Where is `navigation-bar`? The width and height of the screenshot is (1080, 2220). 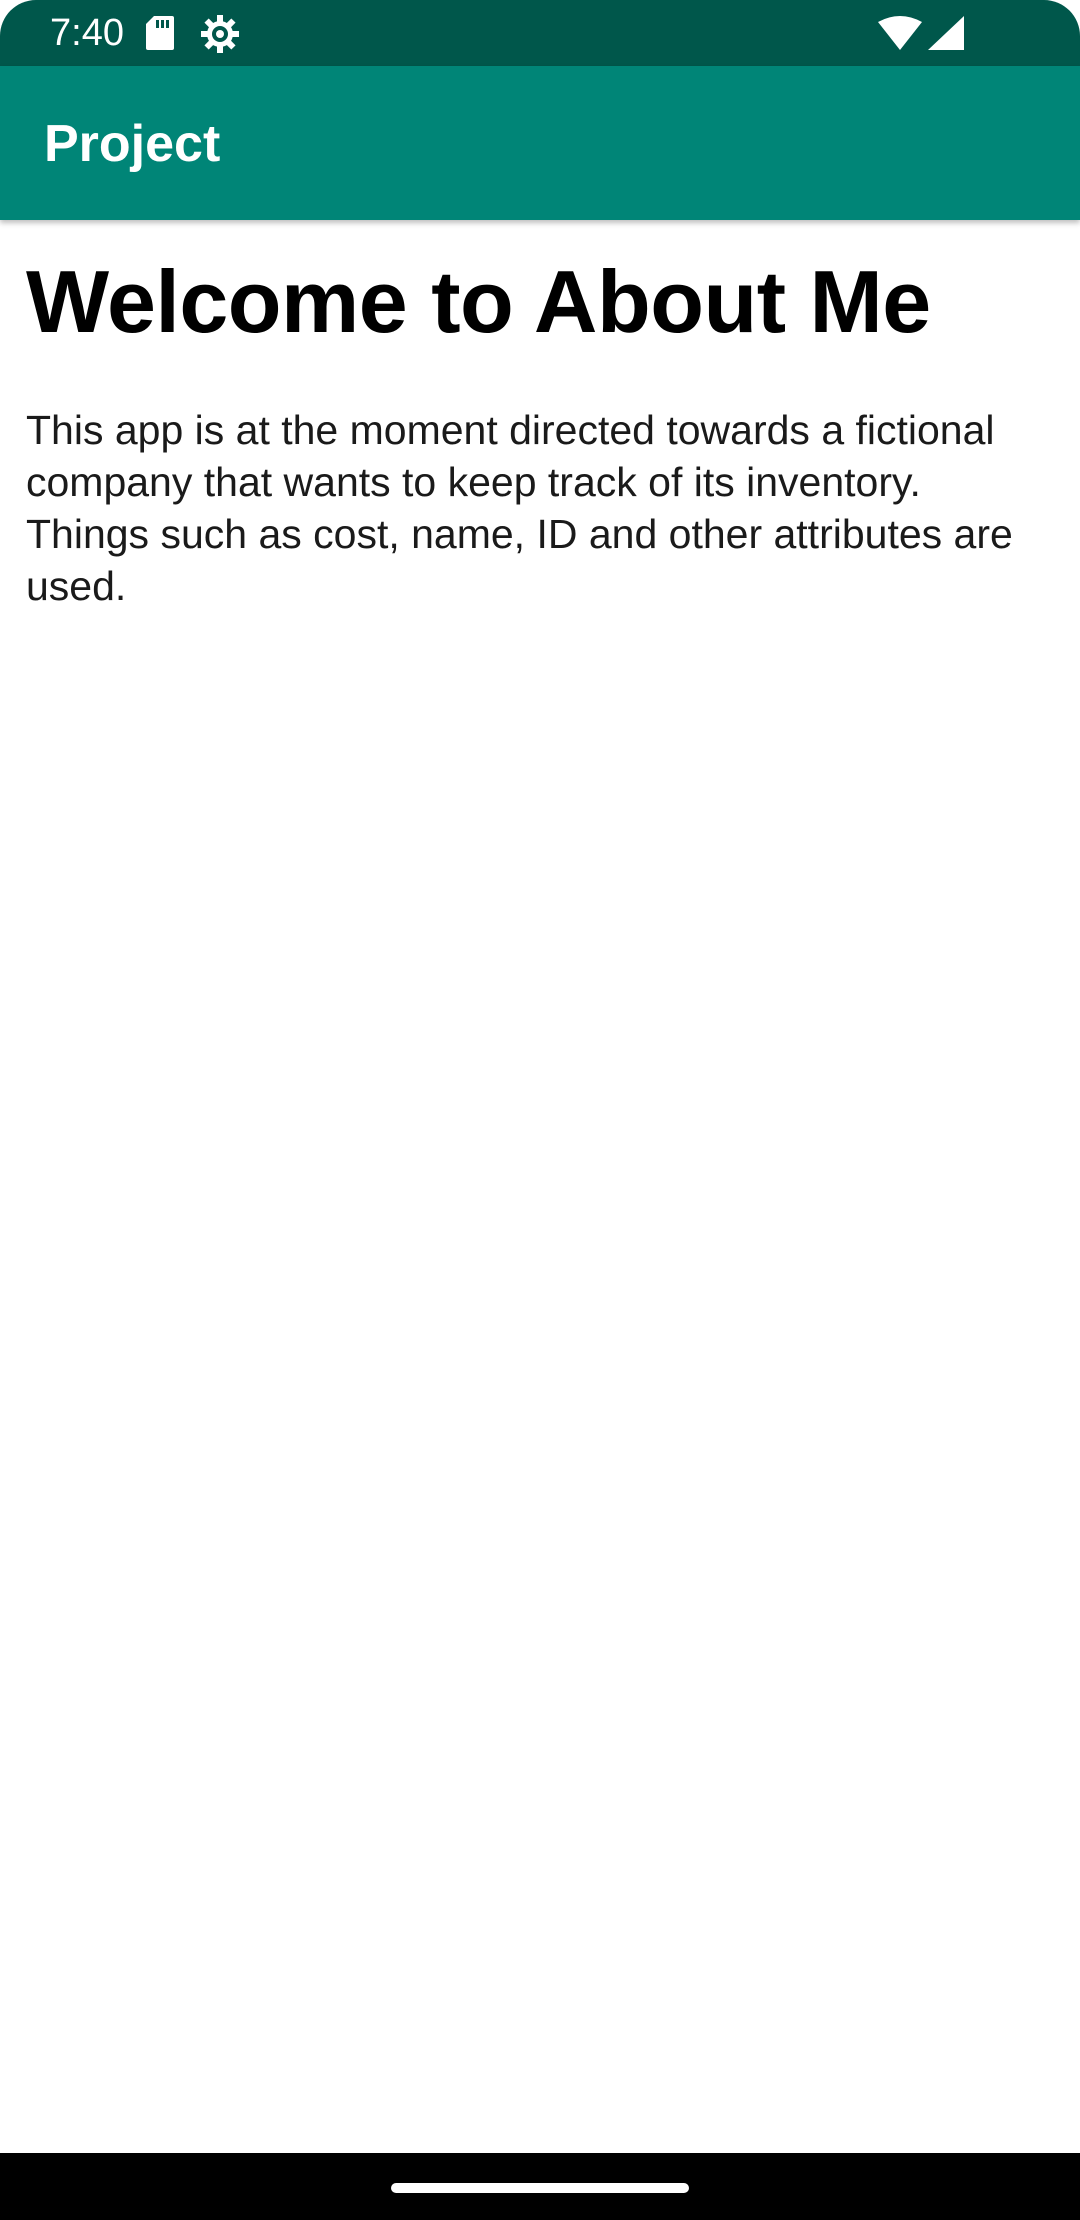
navigation-bar is located at coordinates (540, 2186).